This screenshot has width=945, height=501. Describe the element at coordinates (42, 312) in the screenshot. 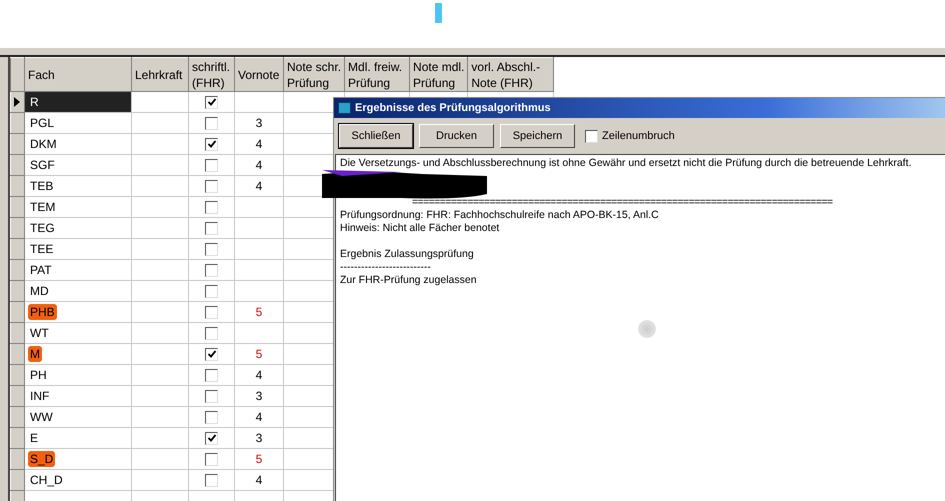

I see `table-cell: PHB` at that location.